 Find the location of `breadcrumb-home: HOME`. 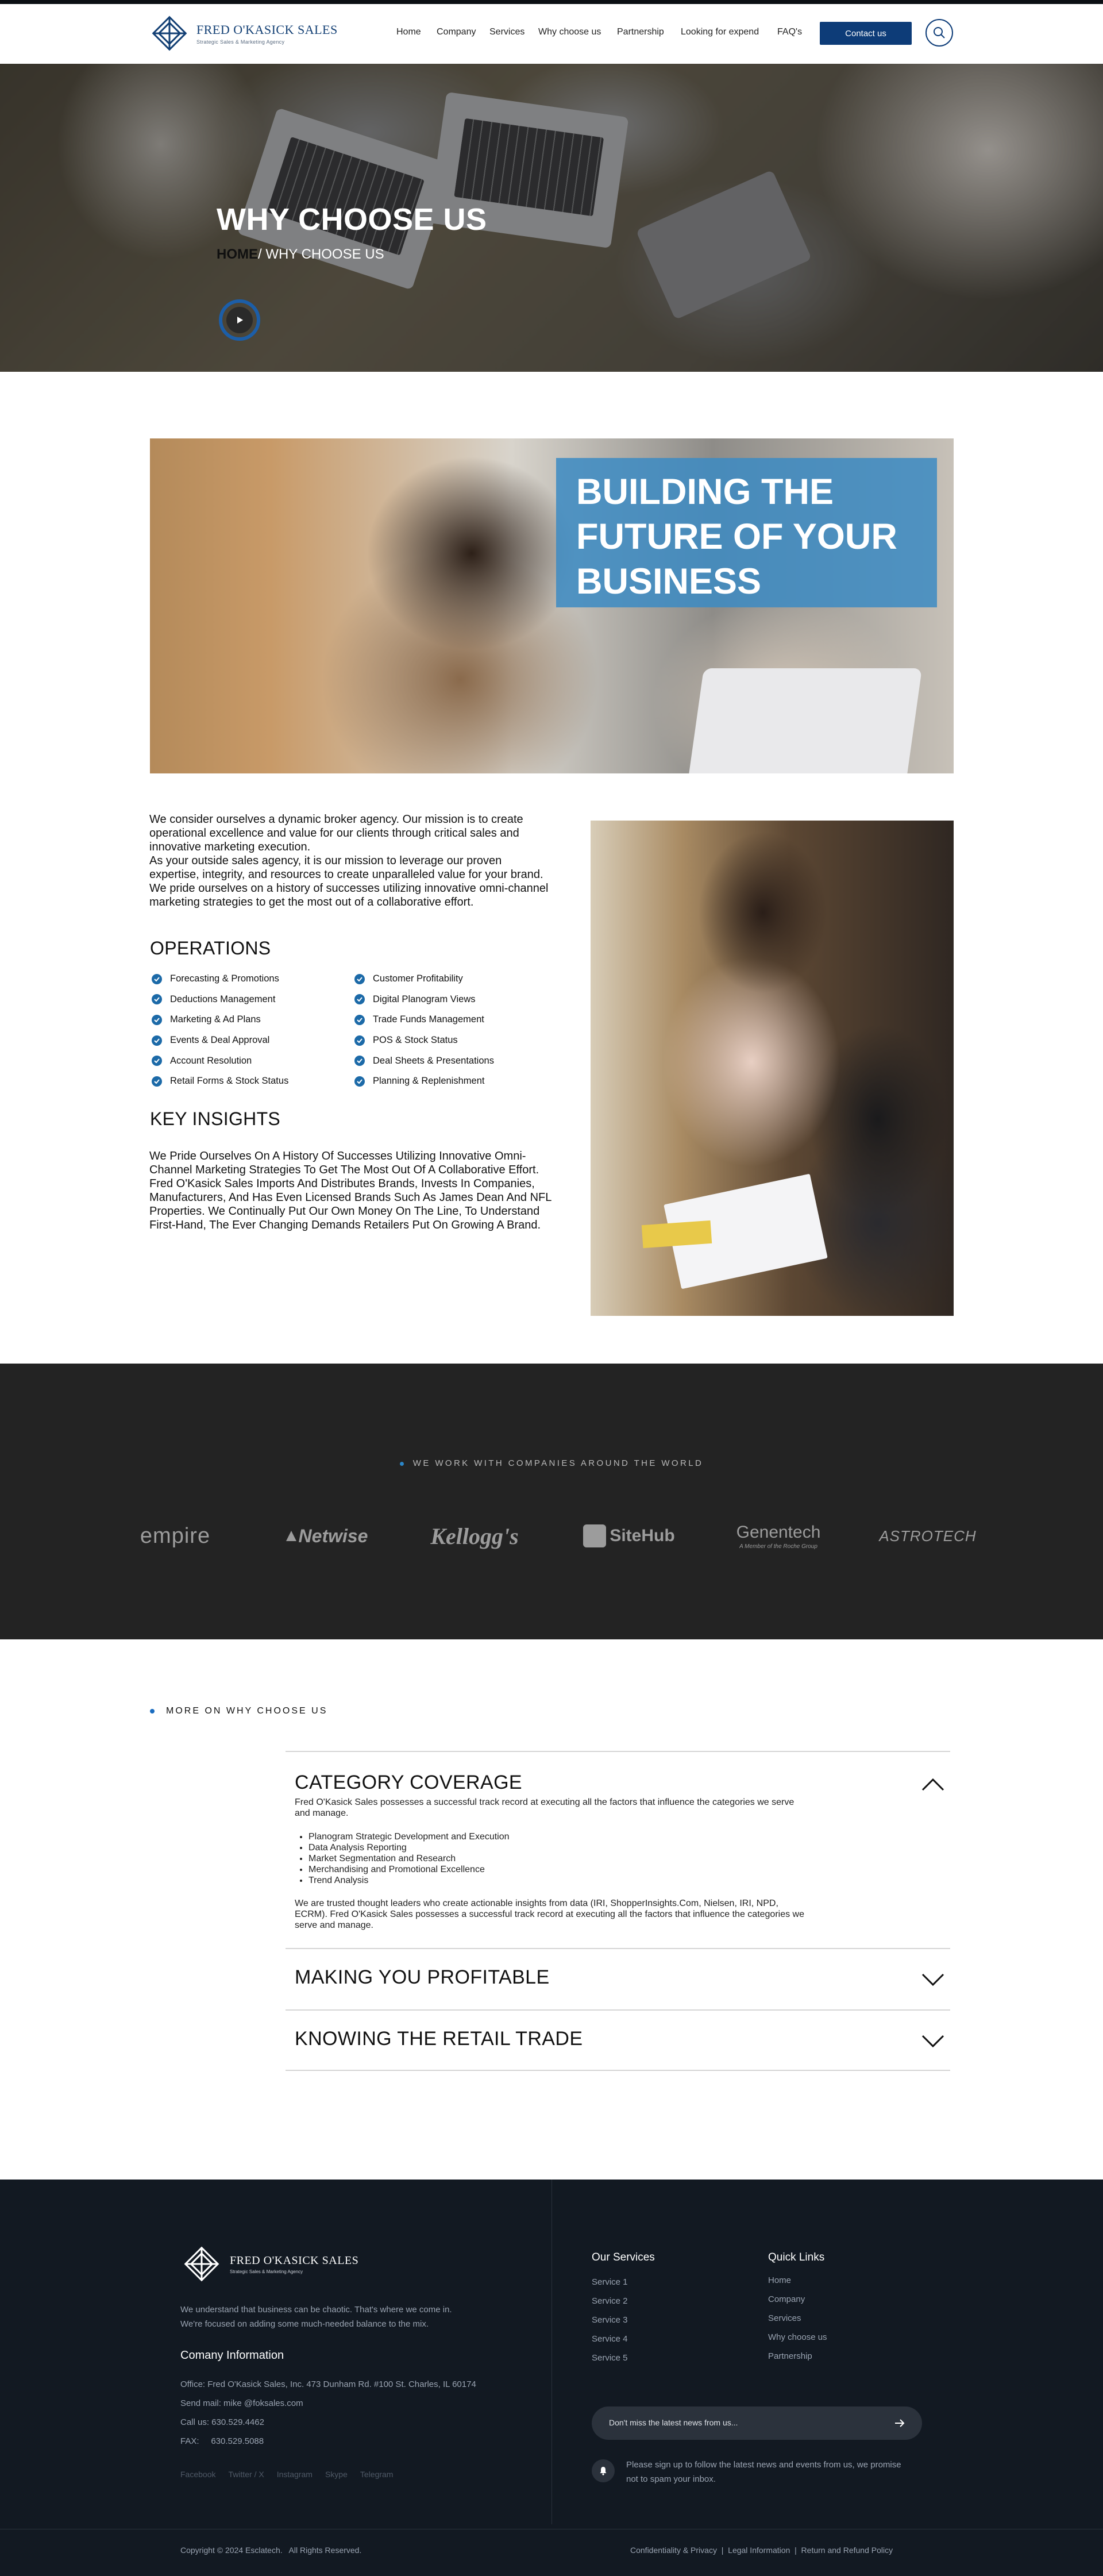

breadcrumb-home: HOME is located at coordinates (237, 254).